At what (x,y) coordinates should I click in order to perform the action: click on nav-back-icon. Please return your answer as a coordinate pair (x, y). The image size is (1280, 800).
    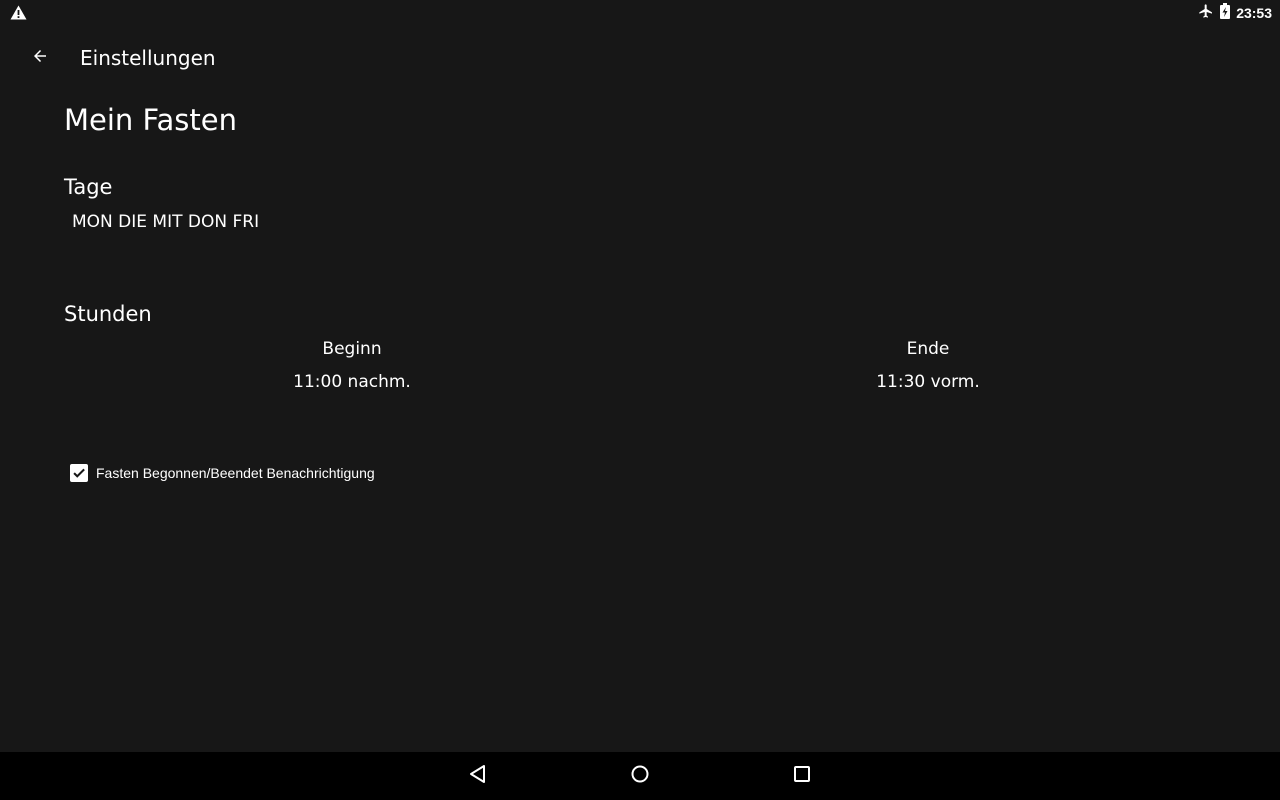
    Looking at the image, I should click on (478, 776).